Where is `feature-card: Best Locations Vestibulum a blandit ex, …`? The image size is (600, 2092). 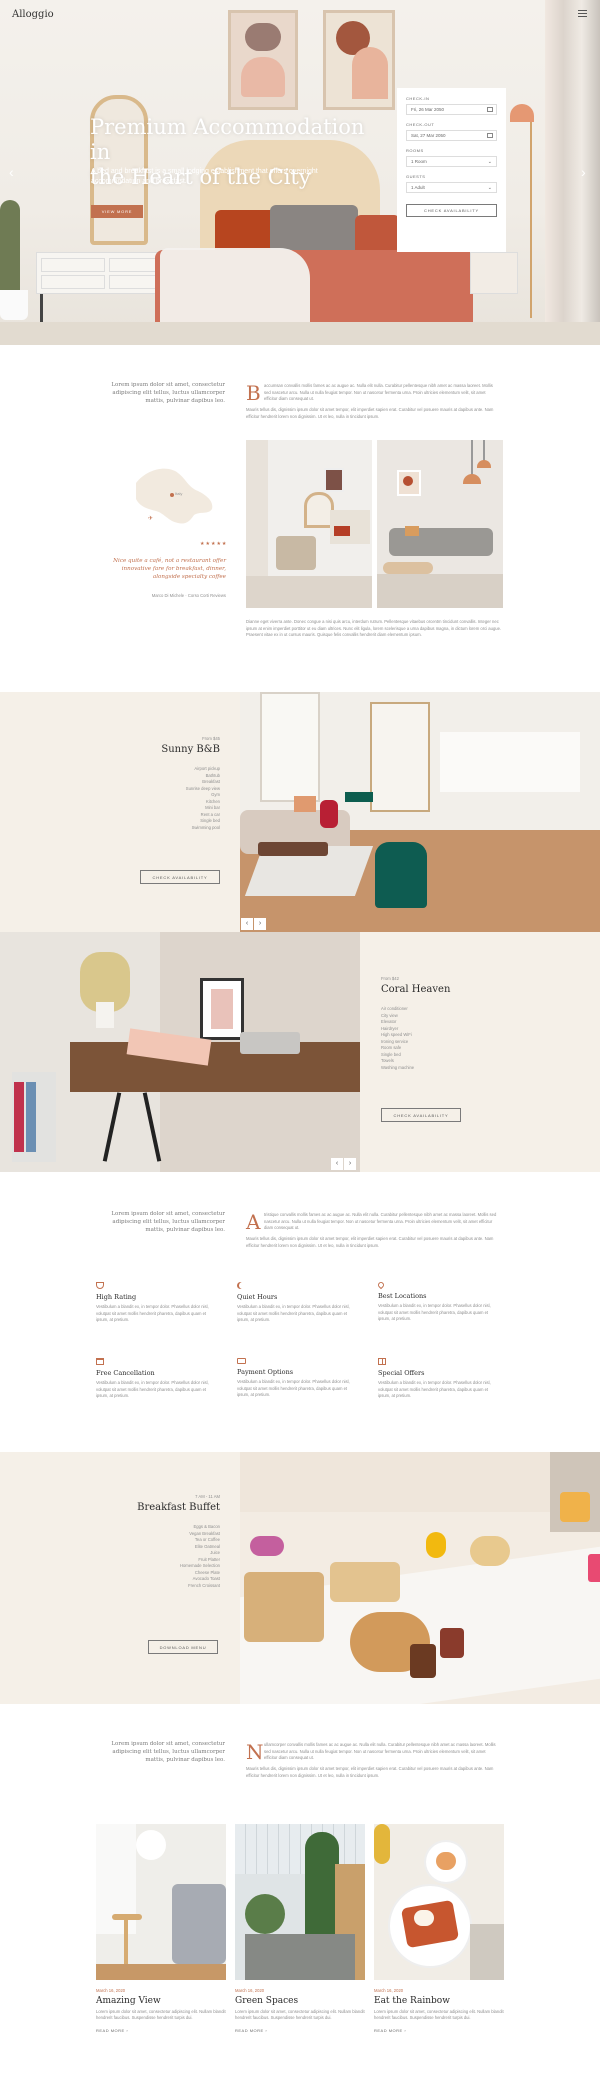 feature-card: Best Locations Vestibulum a blandit ex, … is located at coordinates (438, 1301).